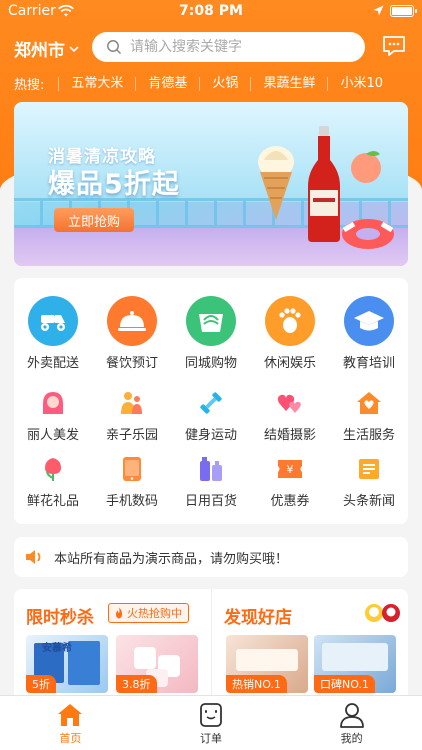  What do you see at coordinates (39, 51) in the screenshot?
I see `city-label: 郑州市` at bounding box center [39, 51].